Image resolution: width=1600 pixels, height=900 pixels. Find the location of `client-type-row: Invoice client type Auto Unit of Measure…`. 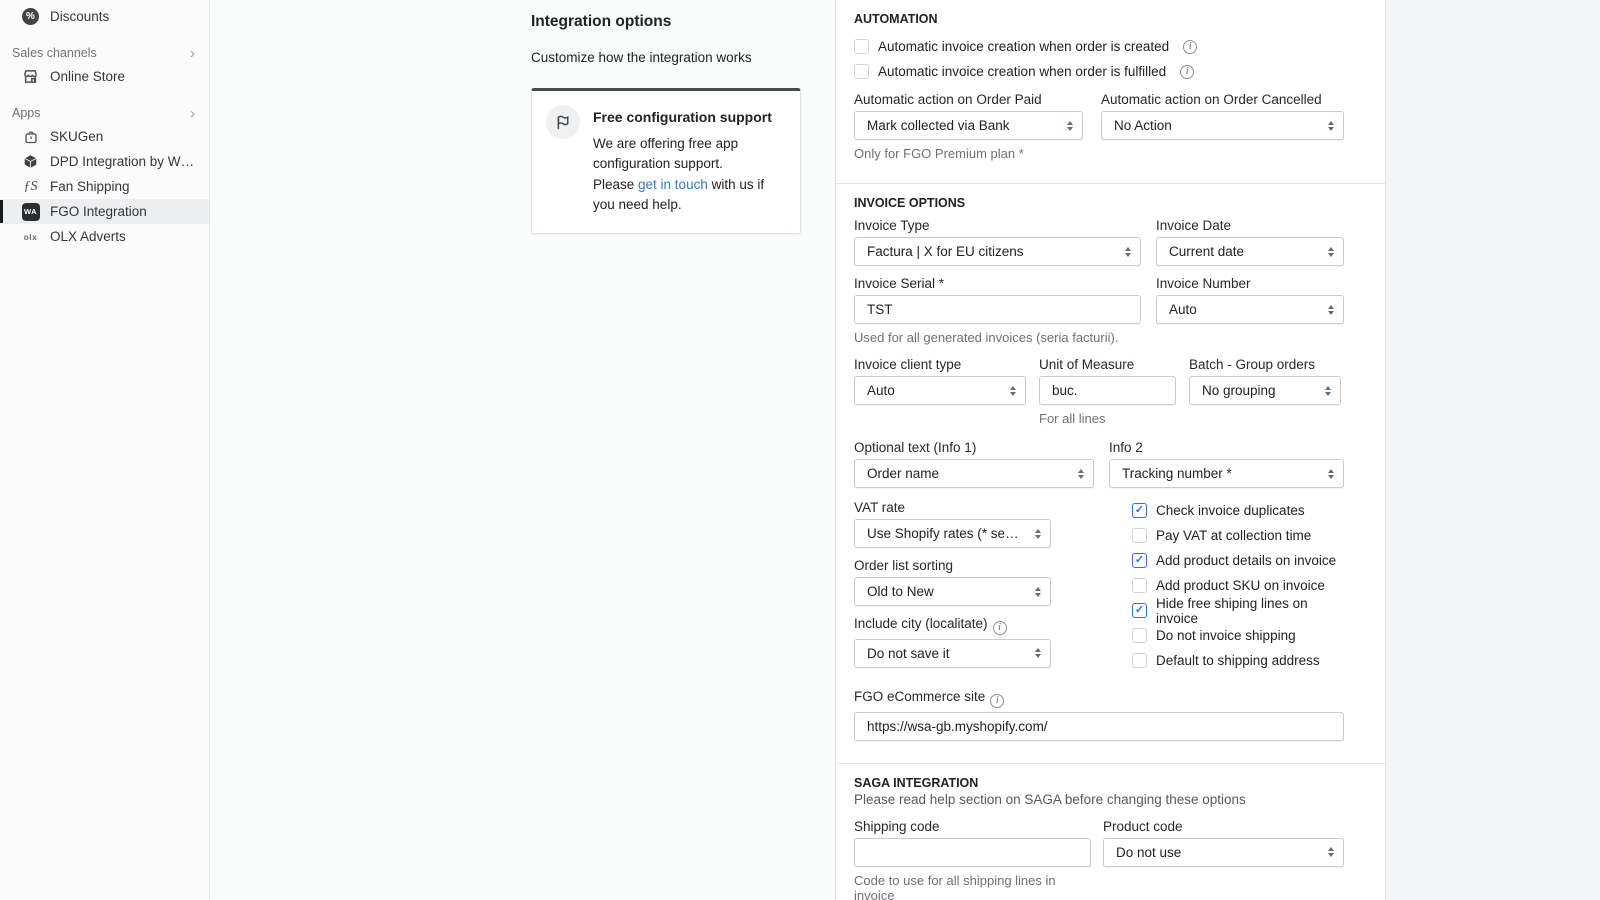

client-type-row: Invoice client type Auto Unit of Measure… is located at coordinates (1099, 391).